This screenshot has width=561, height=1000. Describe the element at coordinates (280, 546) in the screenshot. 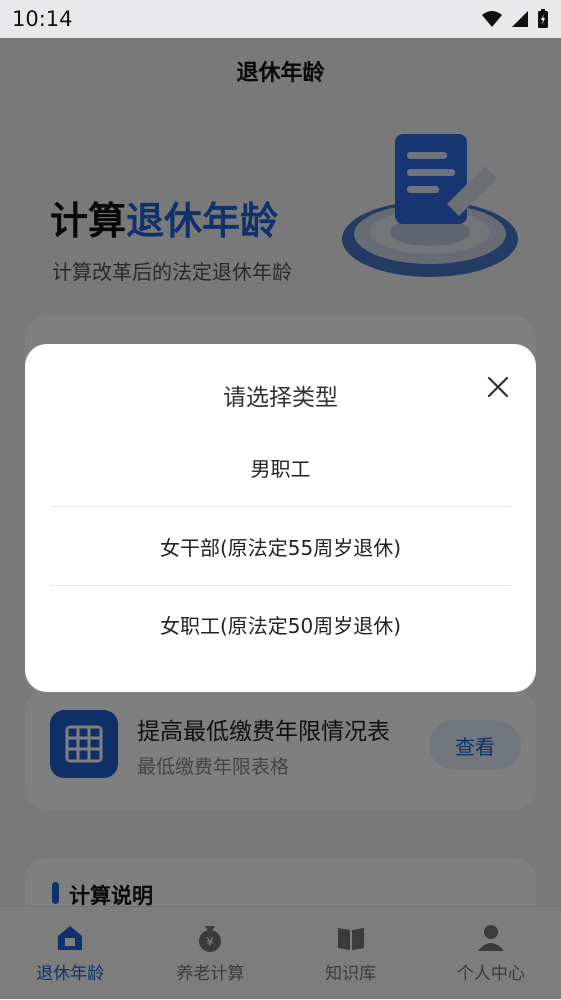

I see `option-female-cadre: 女干部(原法定55周岁退休)` at that location.